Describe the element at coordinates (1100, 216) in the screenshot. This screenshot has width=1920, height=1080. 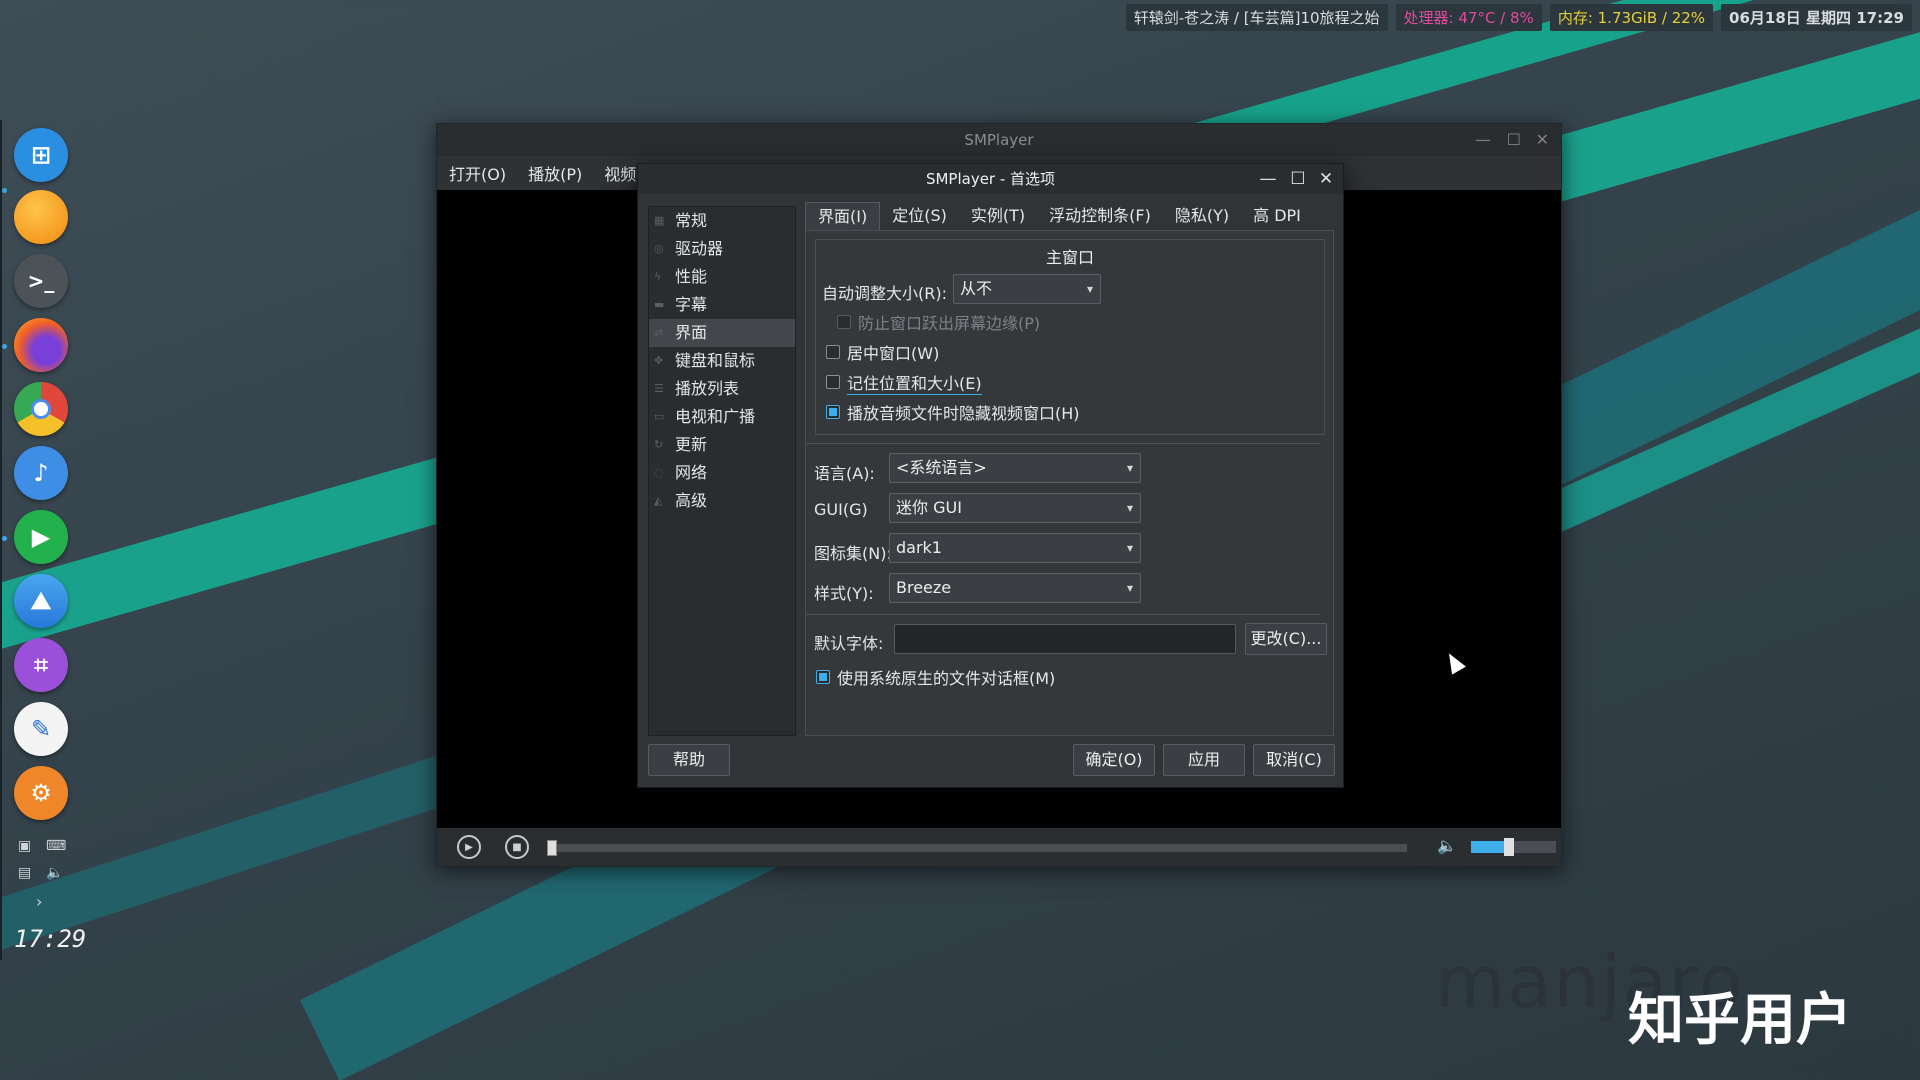
I see `tab-floating-control: 浮动控制条(F)` at that location.